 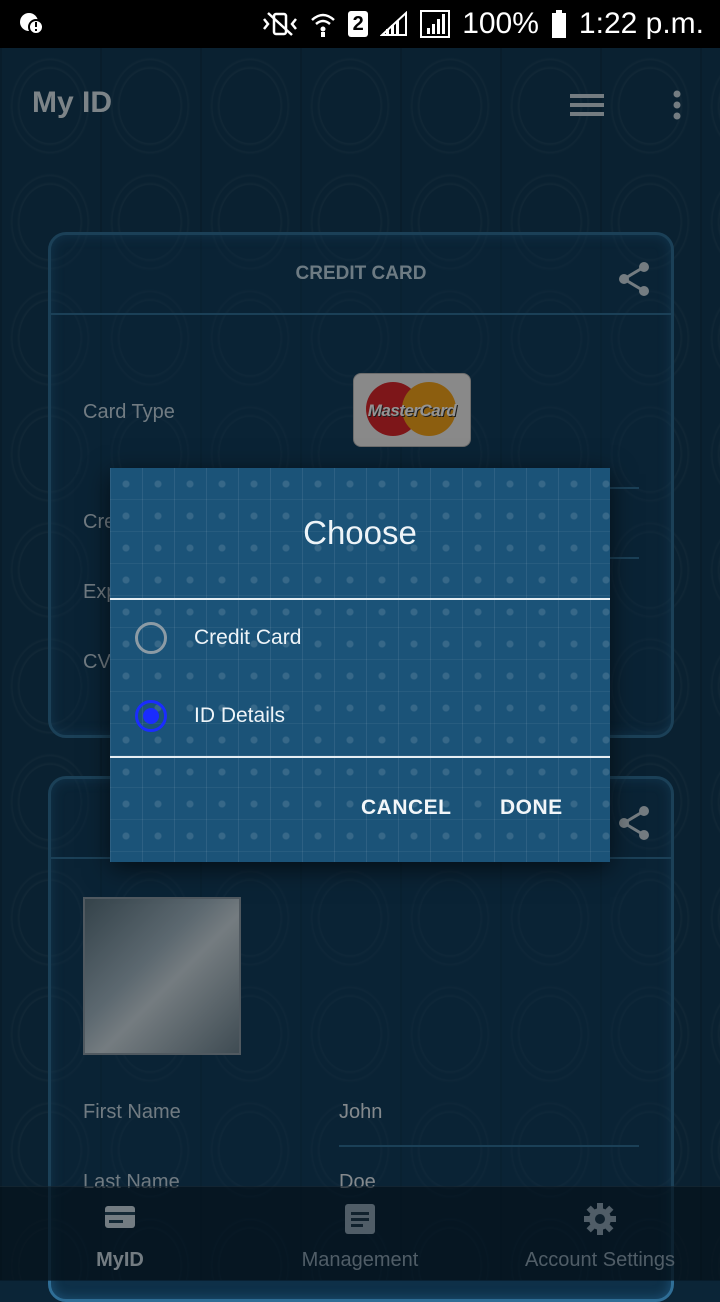 I want to click on done-button: DONE, so click(x=531, y=808).